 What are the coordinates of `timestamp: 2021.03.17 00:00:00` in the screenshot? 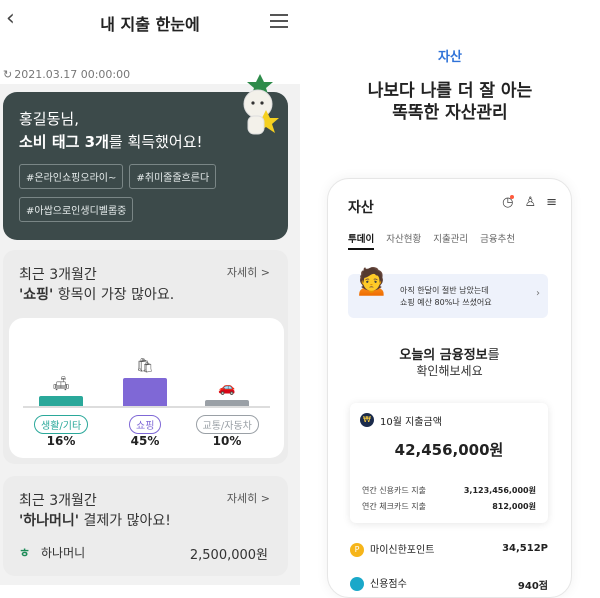 It's located at (72, 74).